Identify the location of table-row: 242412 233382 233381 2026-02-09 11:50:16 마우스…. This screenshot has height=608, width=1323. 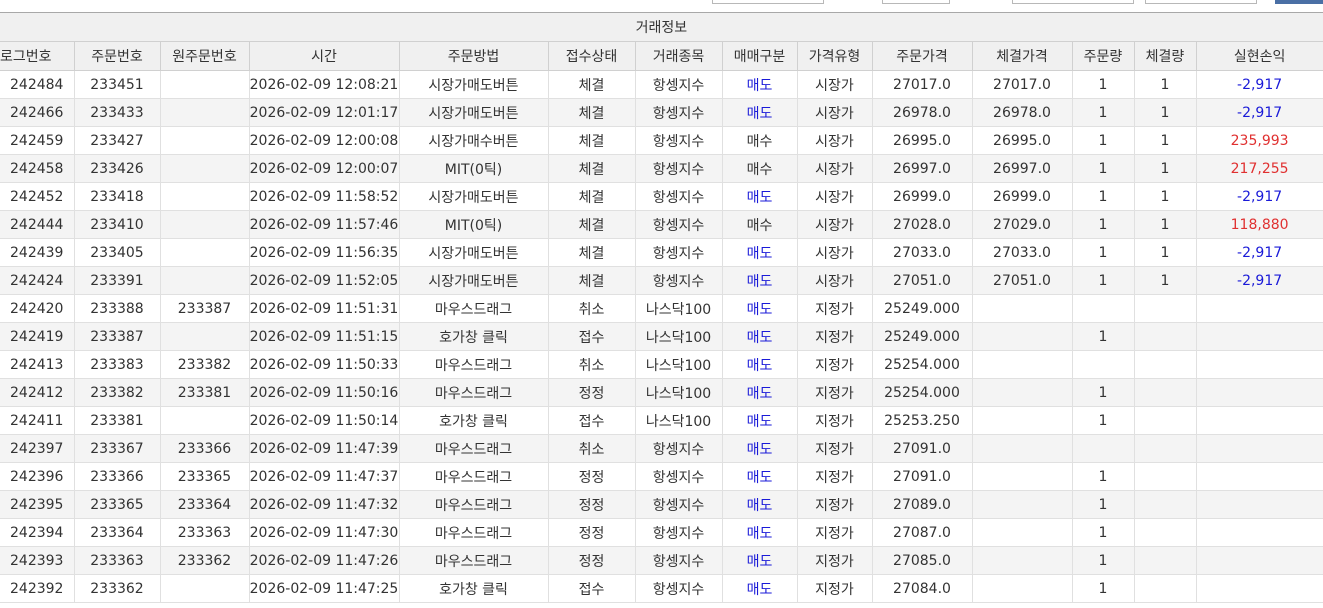
(661, 392).